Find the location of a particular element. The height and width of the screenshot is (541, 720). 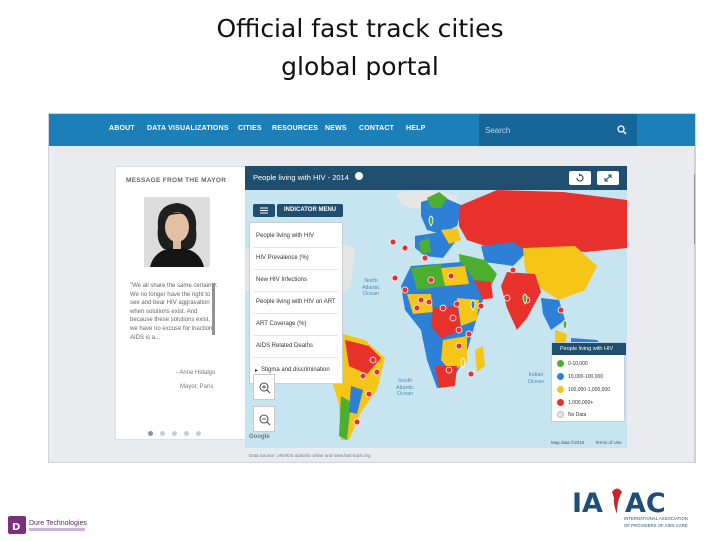

chevron-right-icon: ▸ is located at coordinates (257, 371).